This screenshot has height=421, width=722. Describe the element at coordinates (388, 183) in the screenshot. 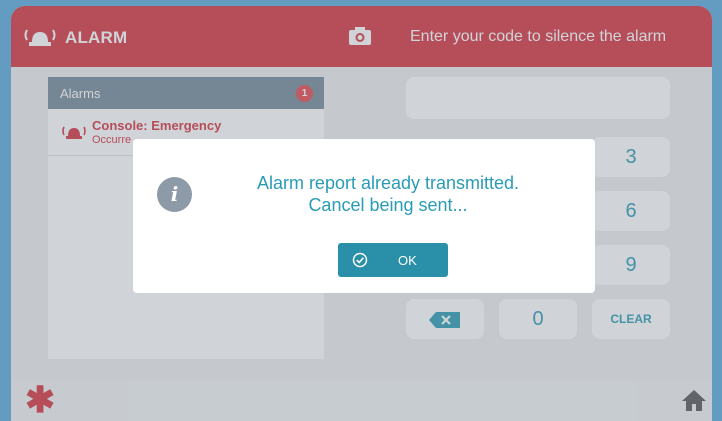

I see `dialog-message-line1: Alarm report already transmitted.` at that location.